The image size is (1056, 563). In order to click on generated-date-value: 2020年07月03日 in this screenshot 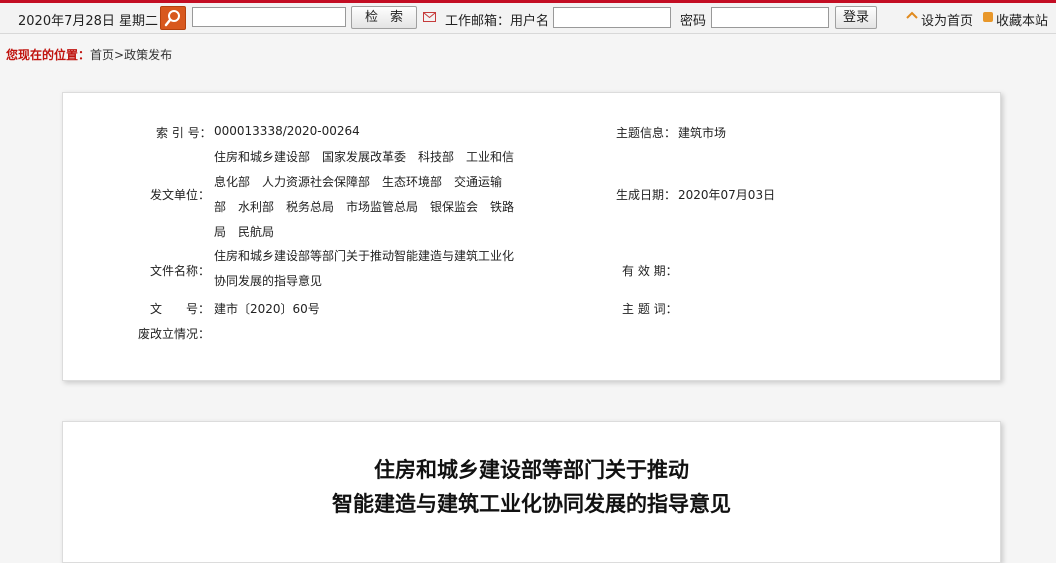, I will do `click(727, 195)`.